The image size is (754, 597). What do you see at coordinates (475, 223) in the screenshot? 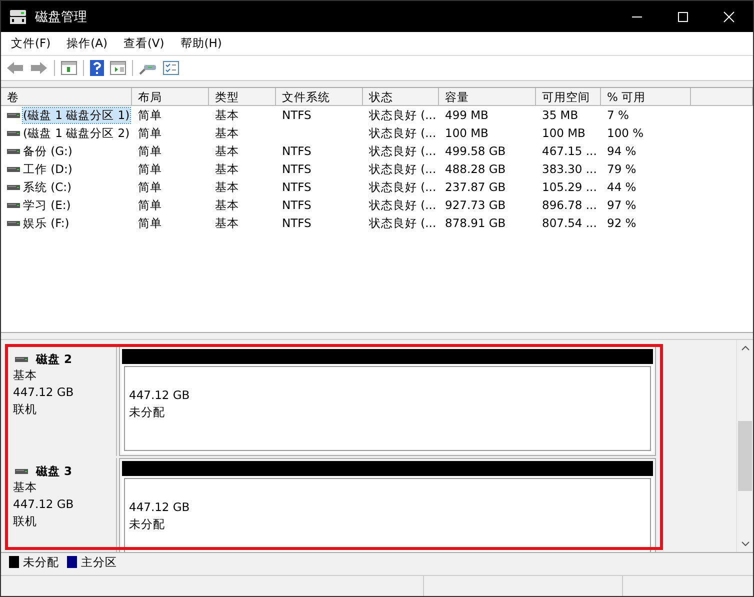
I see `table-cell: 878.91 GB` at bounding box center [475, 223].